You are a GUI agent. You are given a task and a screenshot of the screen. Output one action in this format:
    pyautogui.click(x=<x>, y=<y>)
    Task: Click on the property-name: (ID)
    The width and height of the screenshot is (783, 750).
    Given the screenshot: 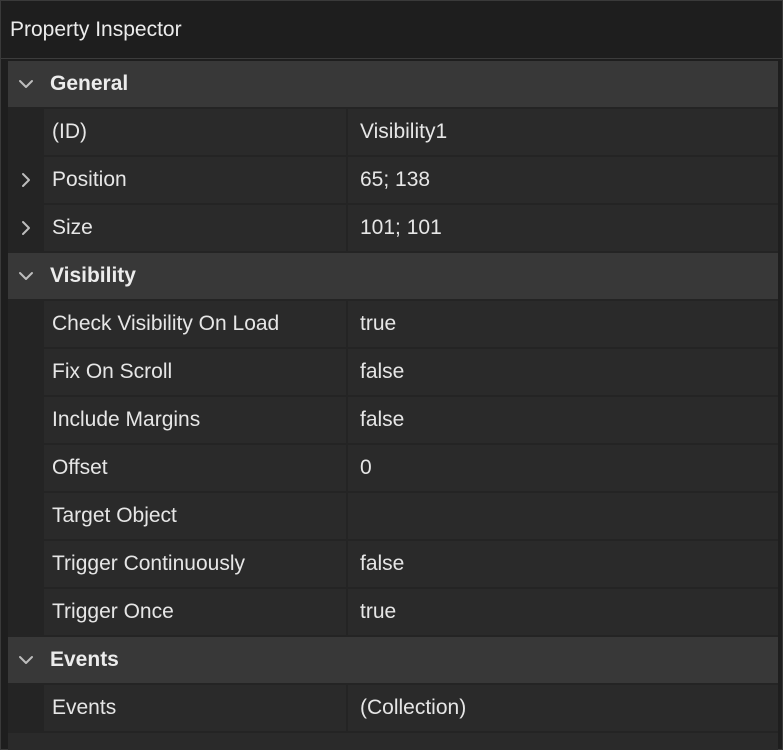 What is the action you would take?
    pyautogui.click(x=195, y=132)
    